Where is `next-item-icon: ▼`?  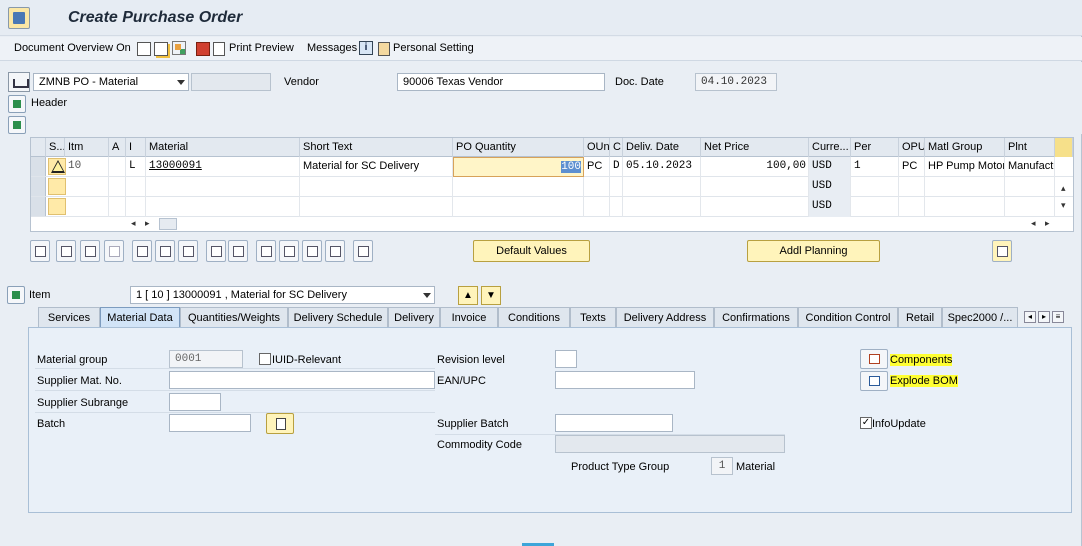 next-item-icon: ▼ is located at coordinates (491, 295).